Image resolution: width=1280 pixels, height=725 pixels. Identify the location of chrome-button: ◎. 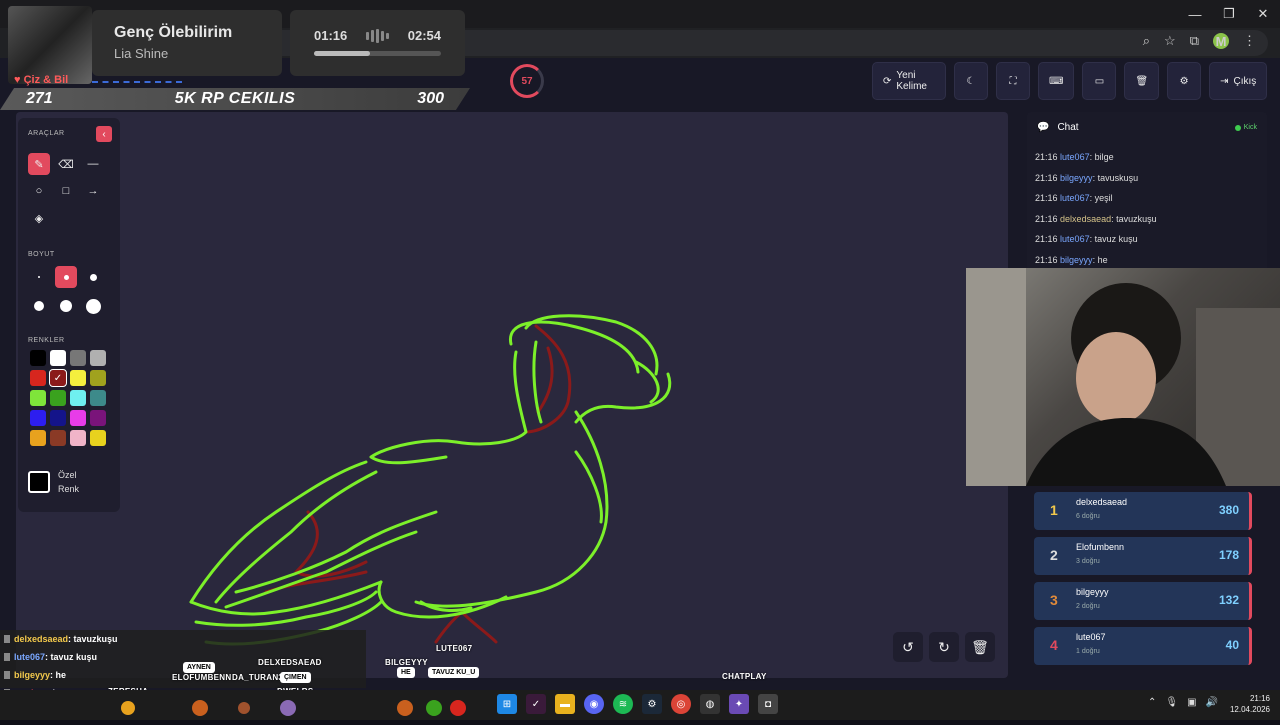
(681, 704).